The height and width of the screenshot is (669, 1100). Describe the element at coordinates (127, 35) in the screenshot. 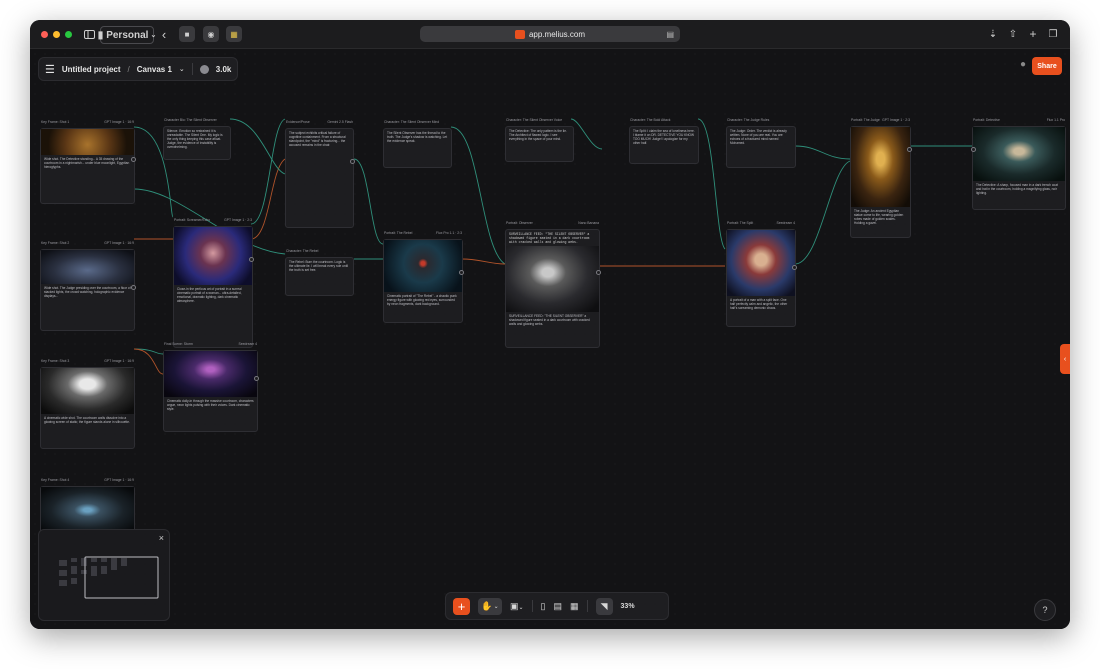

I see `profile-selector: ▮ Personal ⌄` at that location.